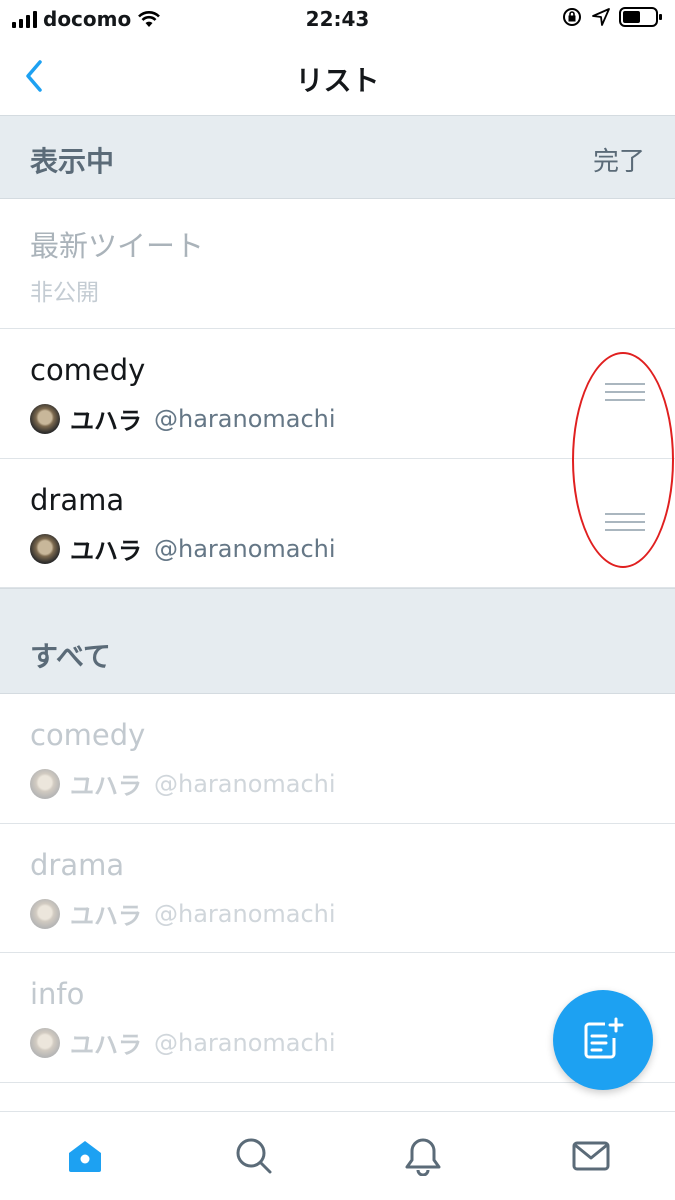 Image resolution: width=675 pixels, height=1200 pixels. I want to click on list-item-title: info, so click(57, 994).